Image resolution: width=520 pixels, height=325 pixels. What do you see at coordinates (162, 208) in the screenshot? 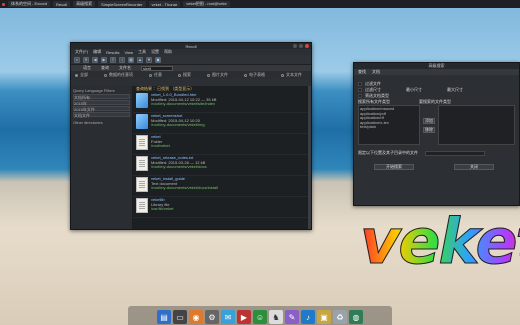
I see `result-path: /usr/lib/veket` at bounding box center [162, 208].